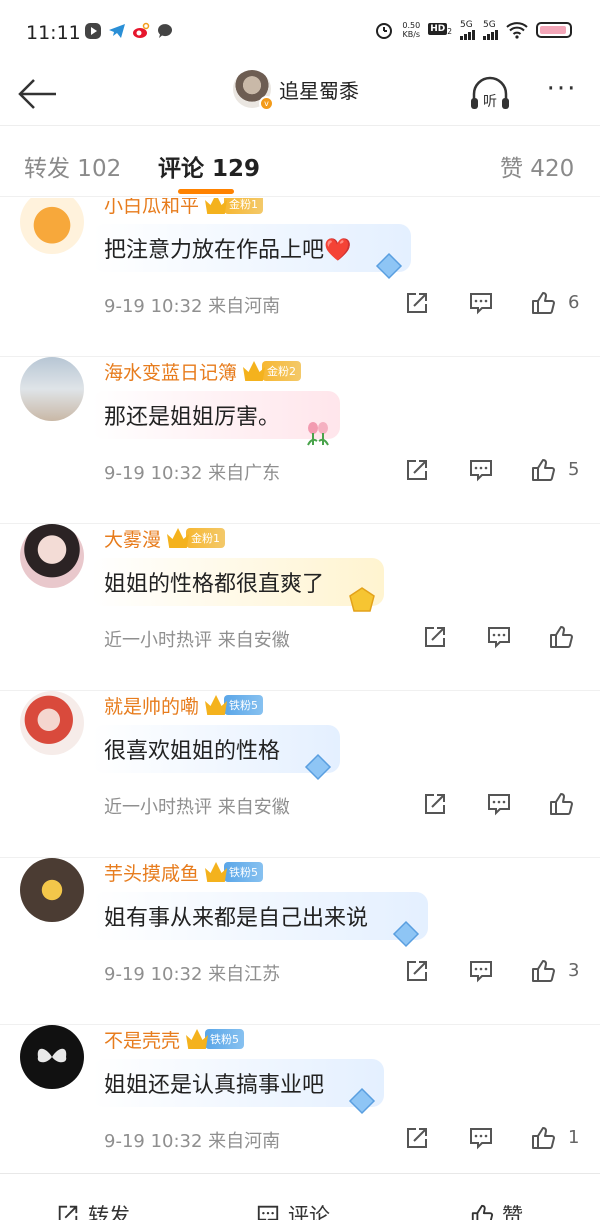 This screenshot has width=600, height=1220. I want to click on signal-bars-icon, so click(490, 34).